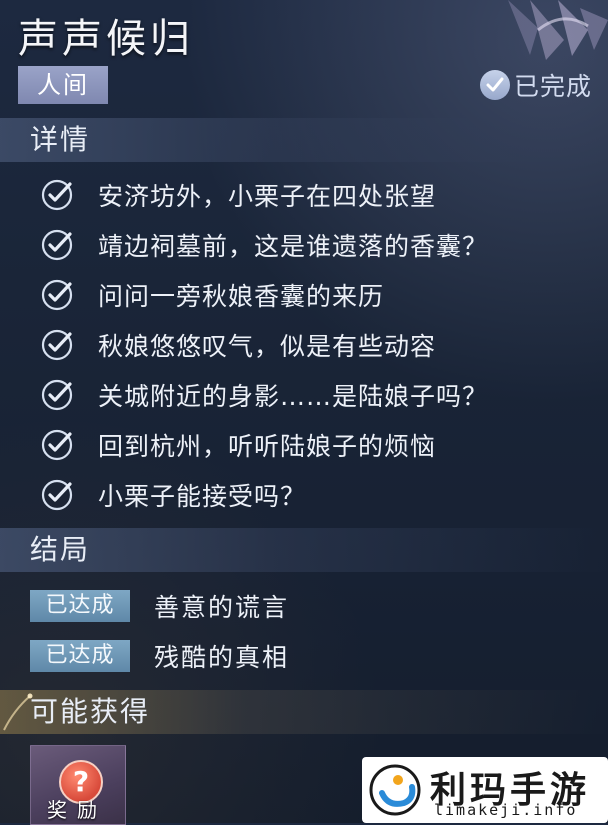 The height and width of the screenshot is (825, 608). What do you see at coordinates (293, 246) in the screenshot?
I see `task-text: 靖边祠墓前，这是谁遗落的香囊？` at bounding box center [293, 246].